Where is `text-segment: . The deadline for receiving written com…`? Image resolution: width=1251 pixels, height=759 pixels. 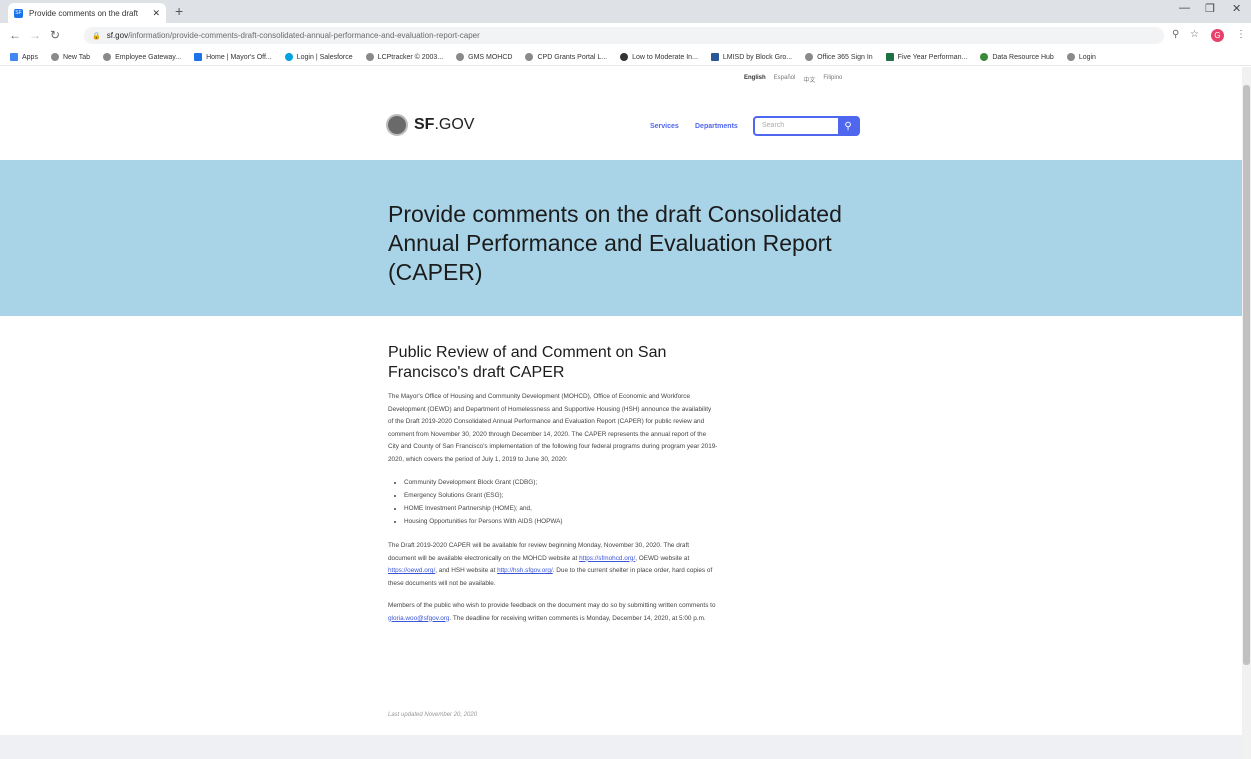
text-segment: . The deadline for receiving written com… is located at coordinates (577, 618).